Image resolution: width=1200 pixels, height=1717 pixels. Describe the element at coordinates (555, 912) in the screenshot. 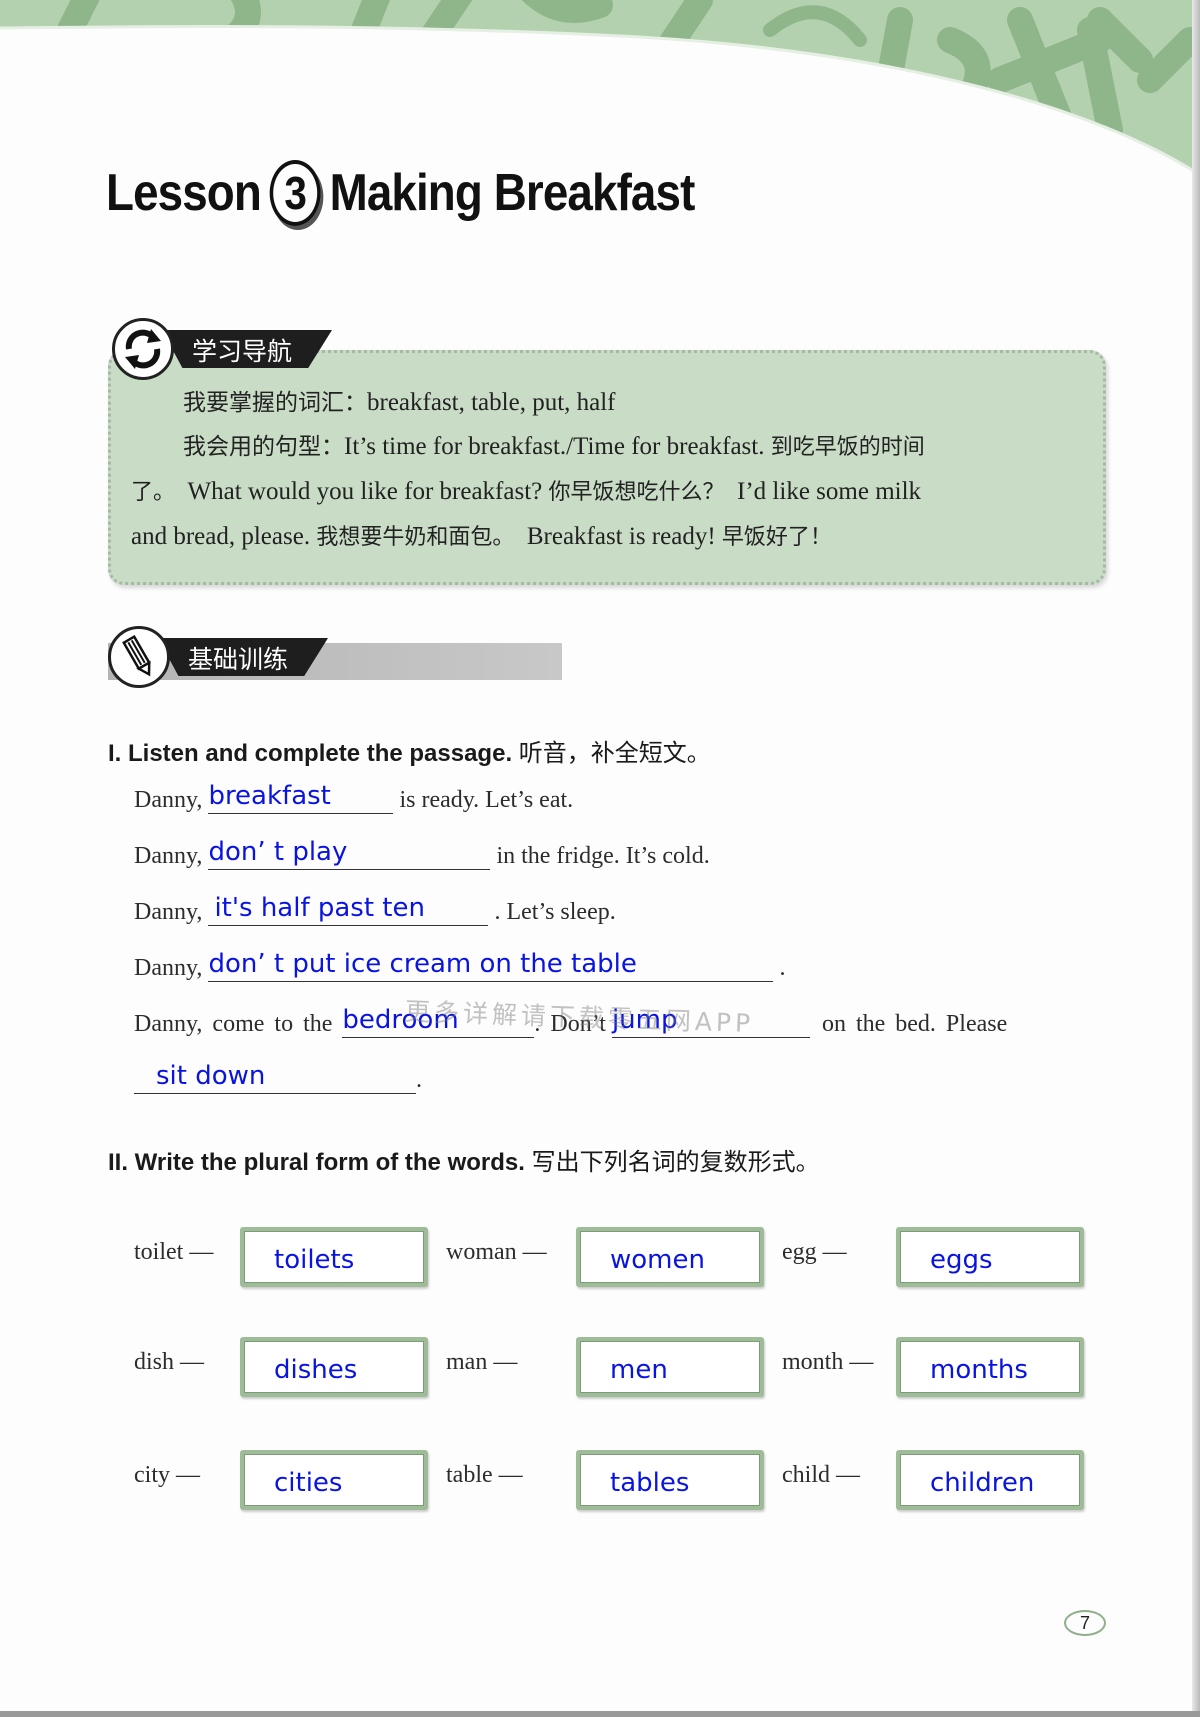

I see `line-suffix: . Let’s sleep.` at that location.